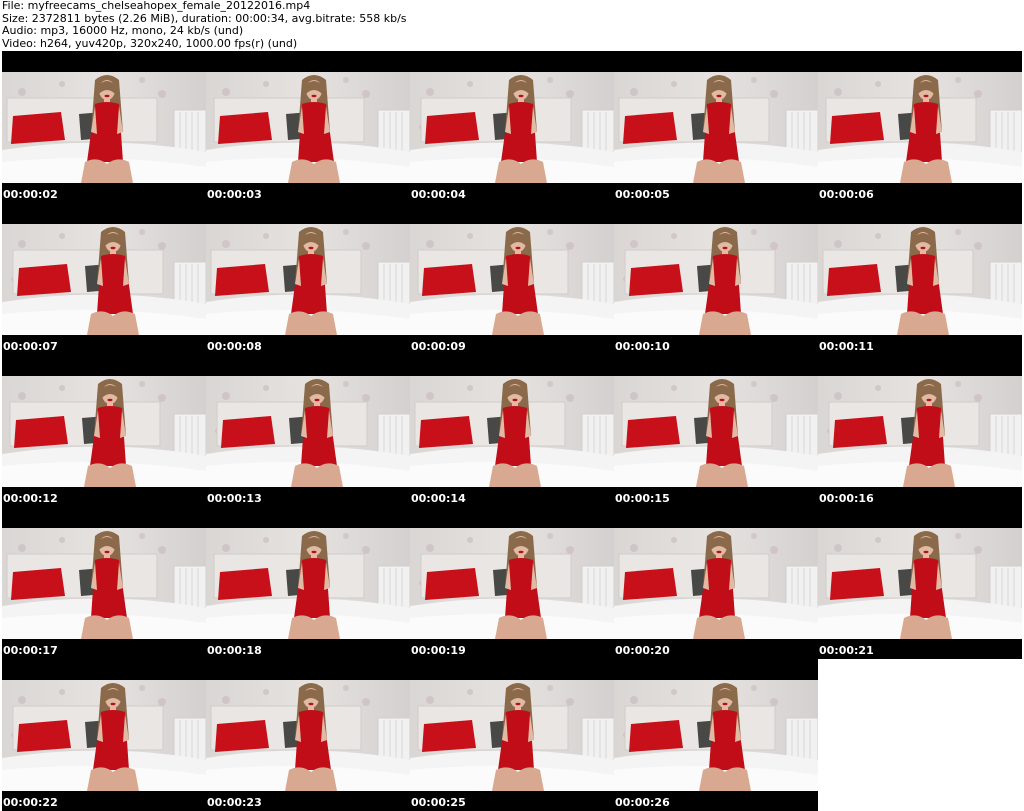 The width and height of the screenshot is (1024, 811). I want to click on thumbnail-cell: 00:00:15, so click(716, 441).